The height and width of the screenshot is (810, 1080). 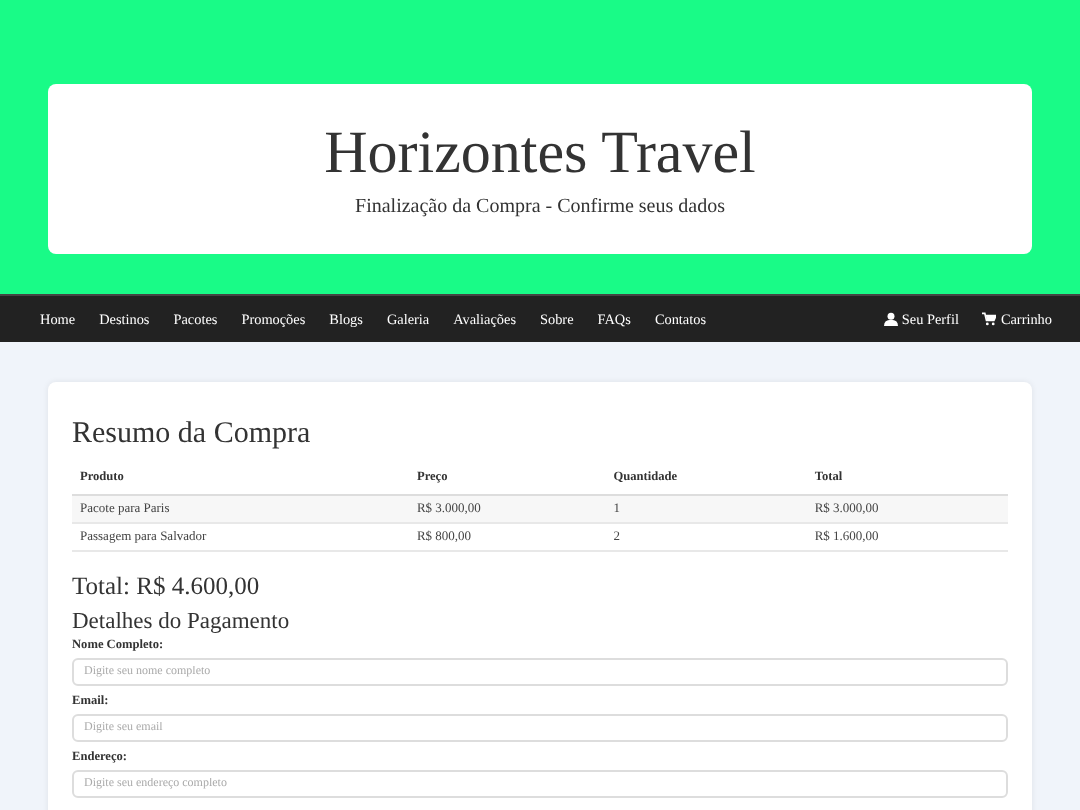 I want to click on user-icon, so click(x=890, y=319).